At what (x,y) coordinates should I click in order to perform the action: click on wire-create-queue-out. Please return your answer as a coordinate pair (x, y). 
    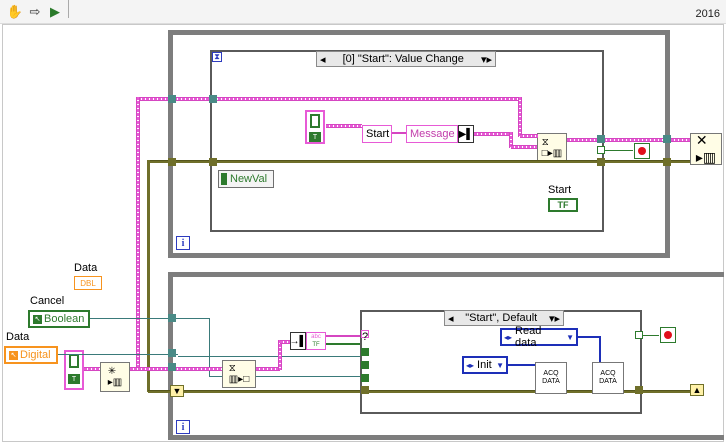
    Looking at the image, I should click on (134, 369).